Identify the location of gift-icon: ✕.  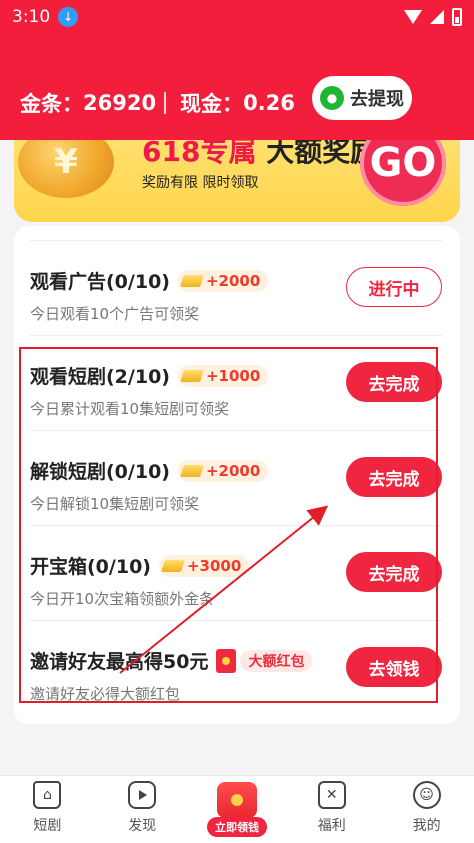
(331, 795).